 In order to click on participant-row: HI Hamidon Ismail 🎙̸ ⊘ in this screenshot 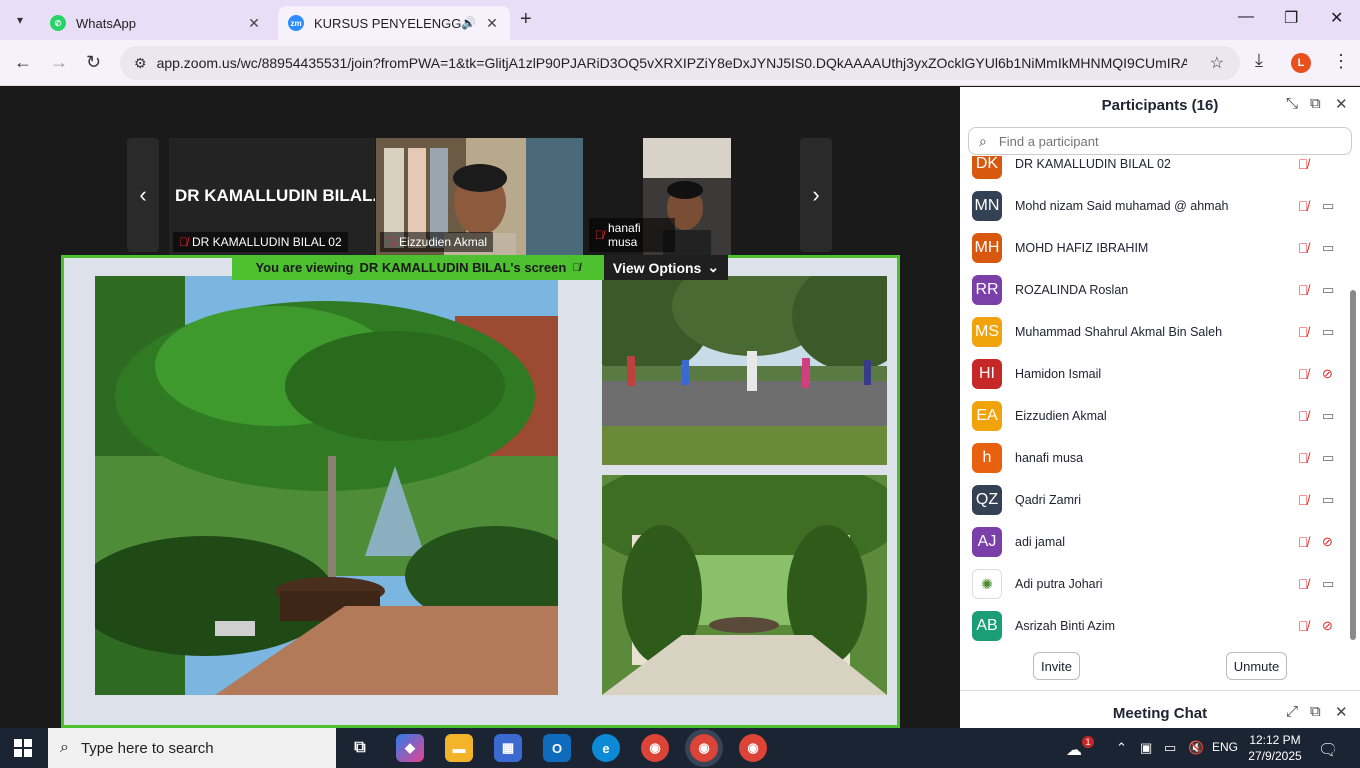, I will do `click(1155, 374)`.